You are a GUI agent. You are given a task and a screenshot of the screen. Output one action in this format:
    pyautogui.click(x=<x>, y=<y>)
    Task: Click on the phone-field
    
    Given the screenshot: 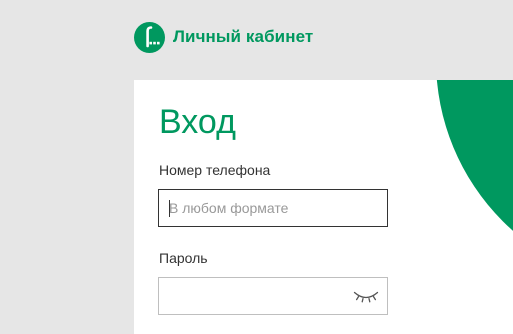 What is the action you would take?
    pyautogui.click(x=273, y=208)
    